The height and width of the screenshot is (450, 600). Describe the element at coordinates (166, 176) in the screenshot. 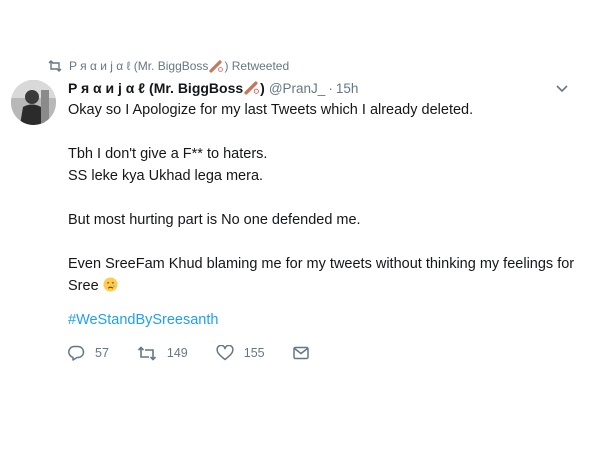

I see `tweet-line: SS leke kya Ukhad lega mera.` at that location.